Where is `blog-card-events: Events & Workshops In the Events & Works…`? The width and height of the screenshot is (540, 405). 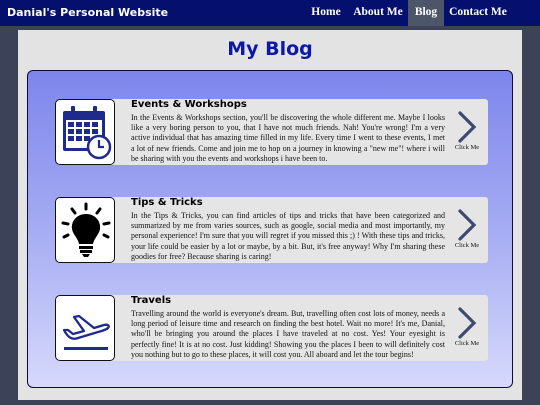 blog-card-events: Events & Workshops In the Events & Works… is located at coordinates (271, 132).